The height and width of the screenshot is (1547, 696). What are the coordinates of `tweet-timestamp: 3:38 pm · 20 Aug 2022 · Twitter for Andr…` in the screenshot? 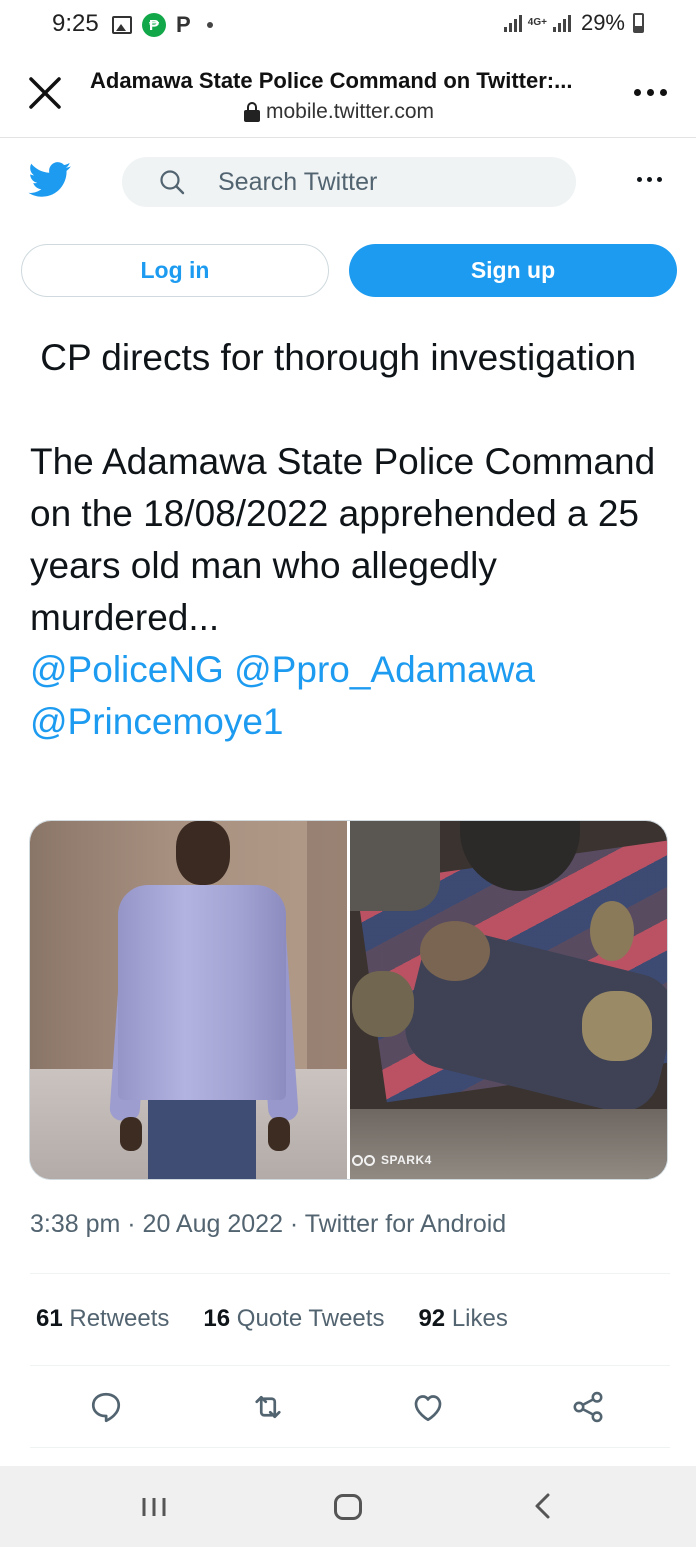 It's located at (268, 1224).